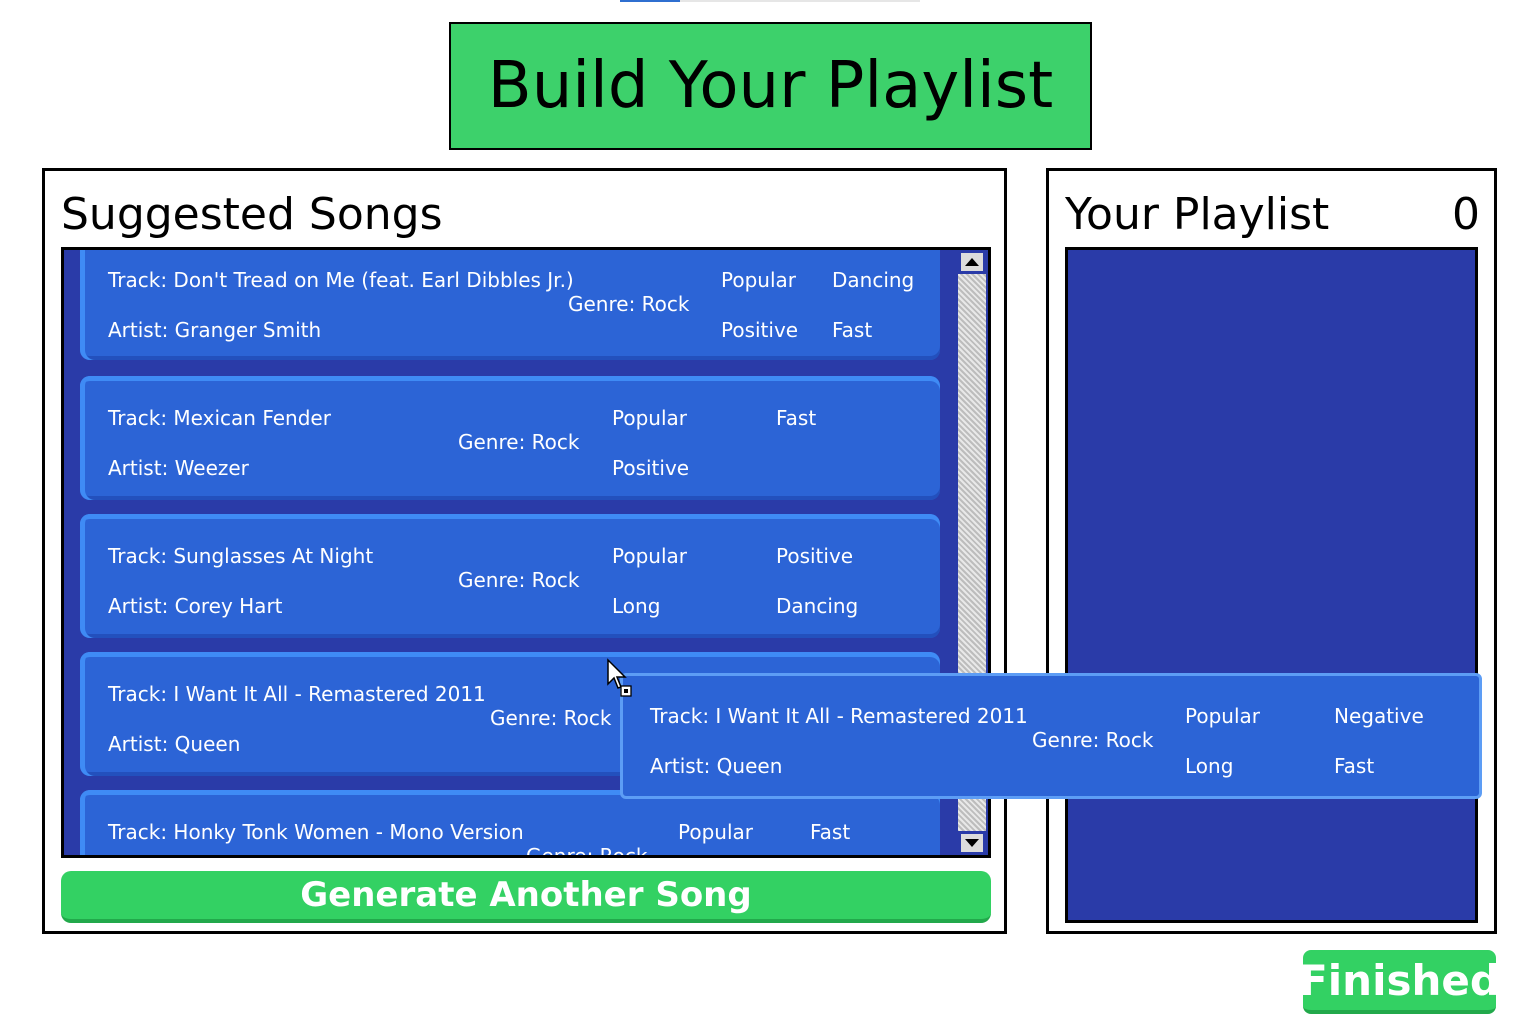  I want to click on song-track: Track: Honky Tonk Women - Mono Version, so click(316, 832).